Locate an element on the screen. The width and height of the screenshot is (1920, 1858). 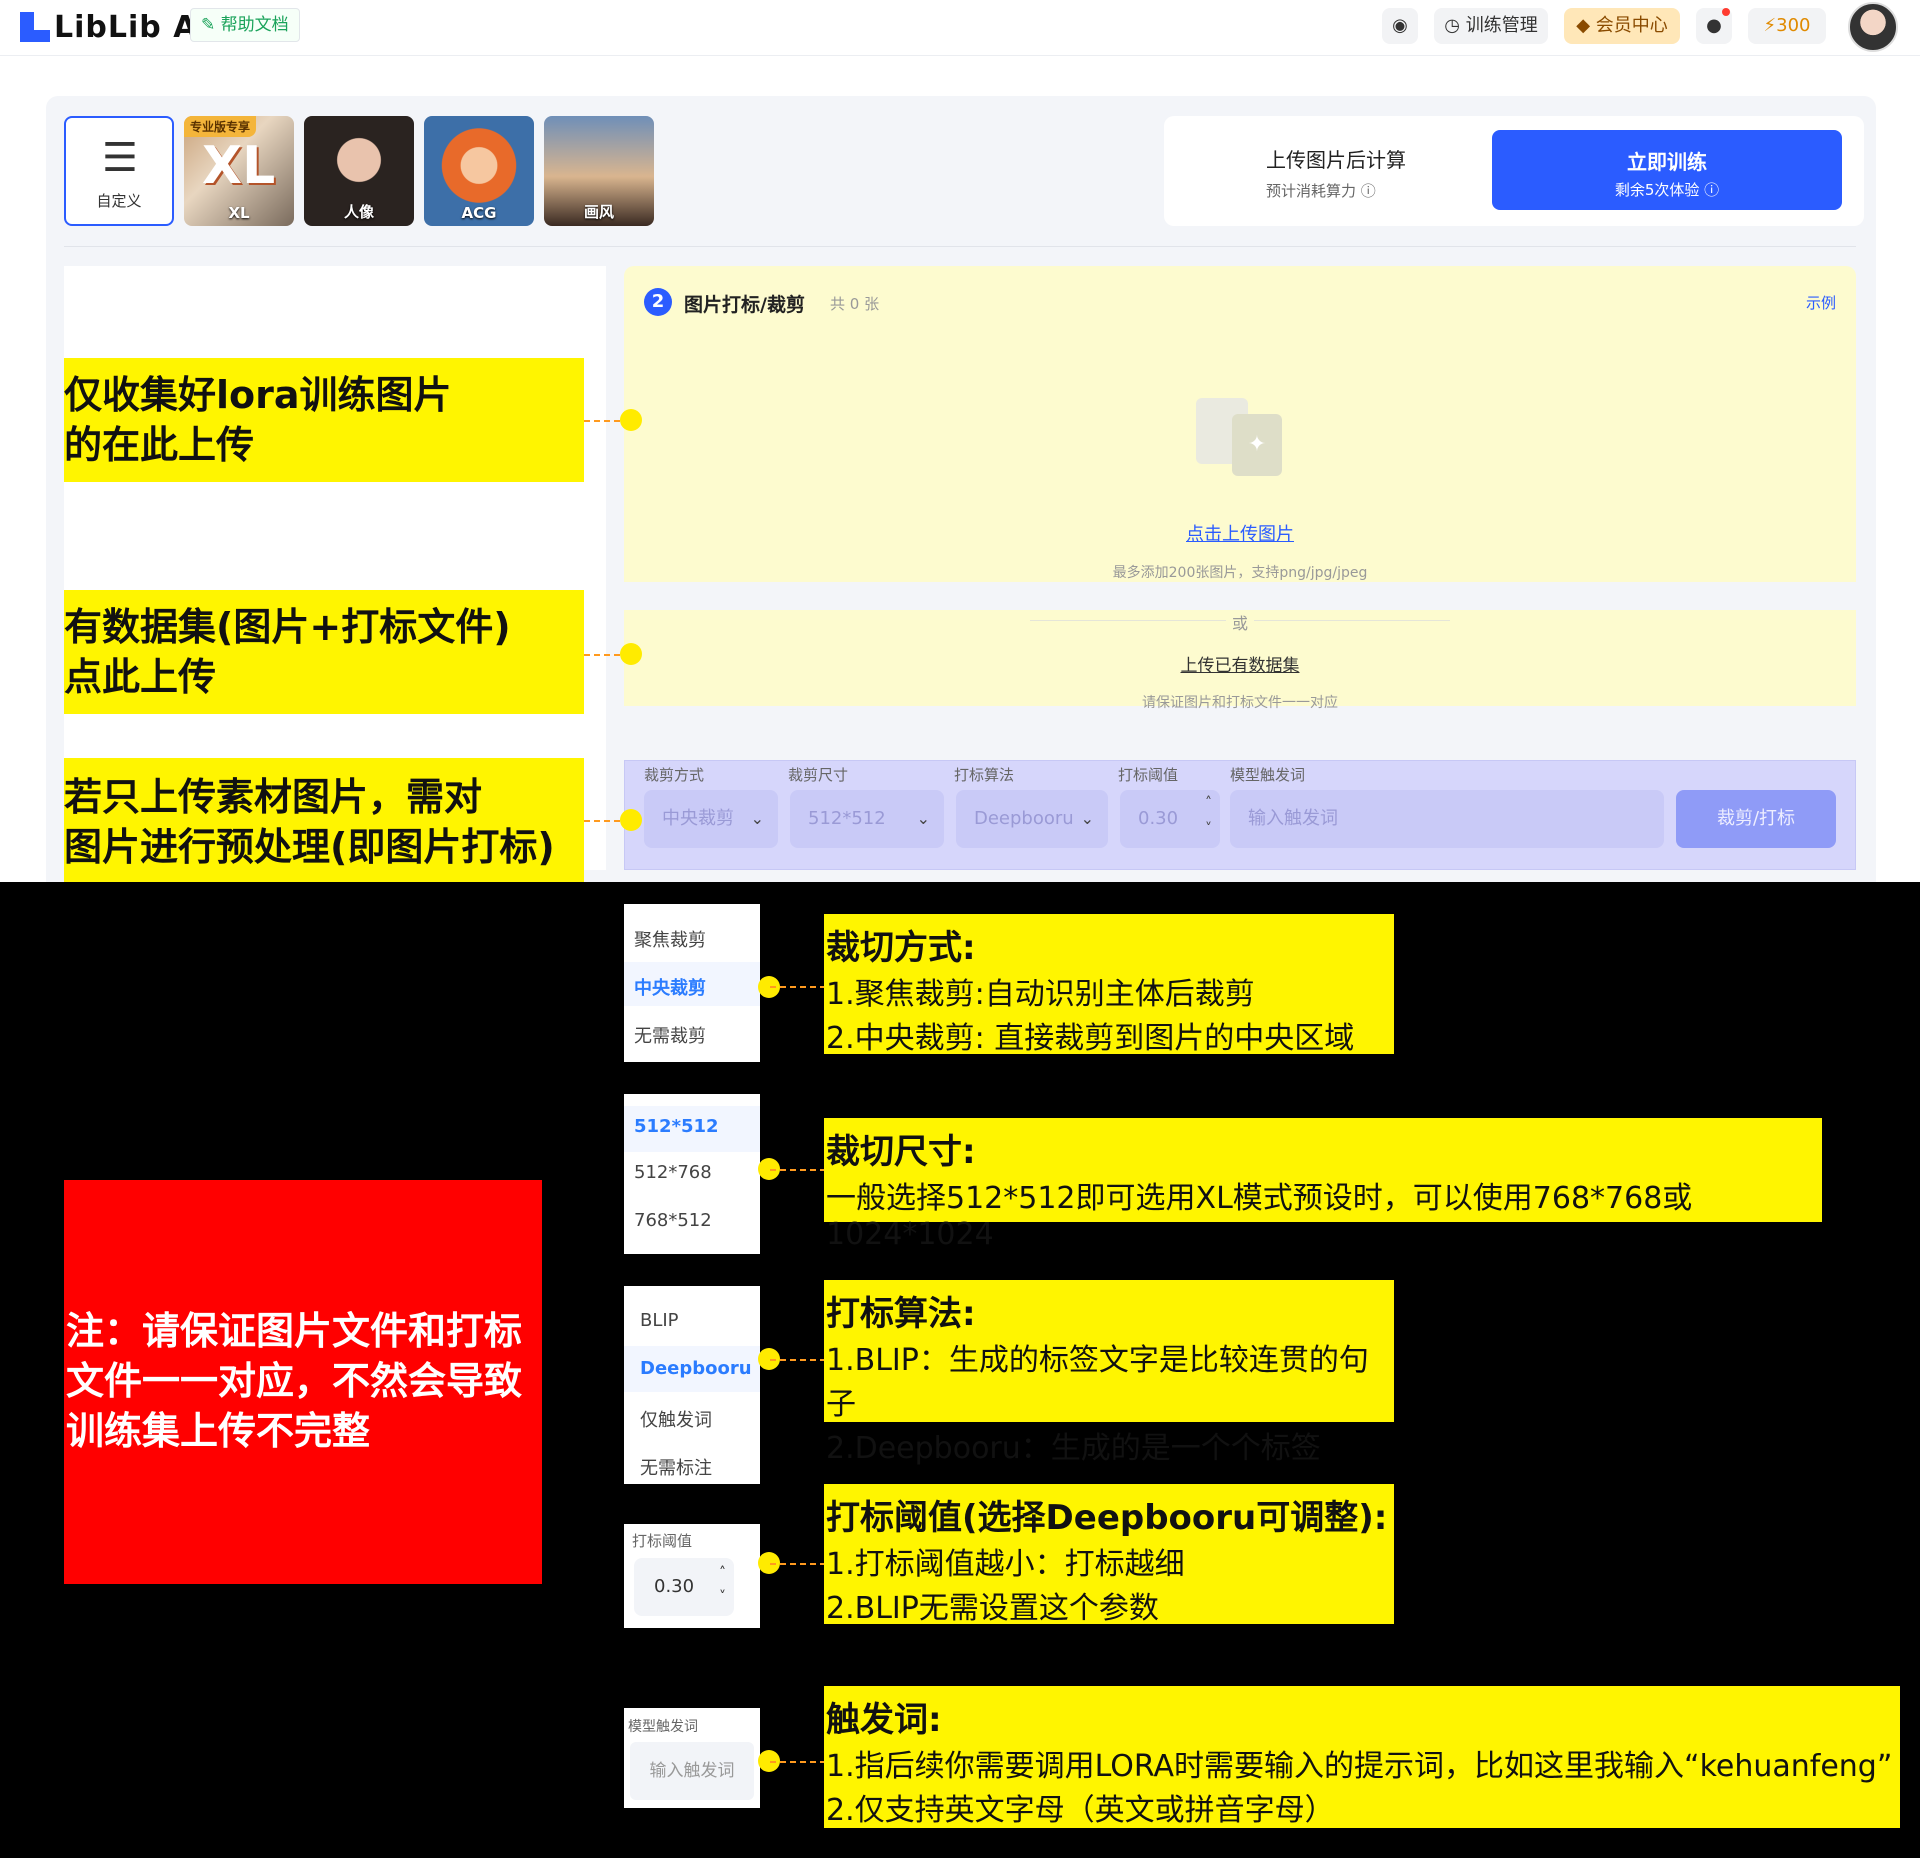
logo-text: LibLib AI is located at coordinates (132, 27).